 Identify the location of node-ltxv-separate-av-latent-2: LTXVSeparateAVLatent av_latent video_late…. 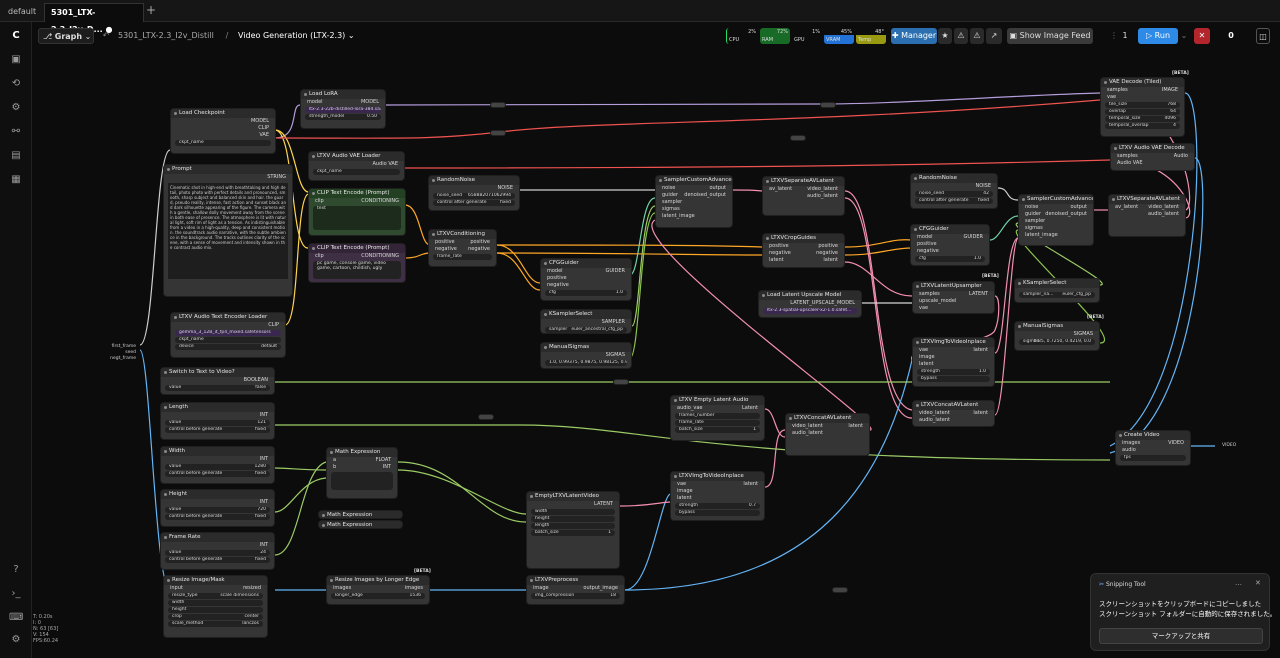
(1147, 215).